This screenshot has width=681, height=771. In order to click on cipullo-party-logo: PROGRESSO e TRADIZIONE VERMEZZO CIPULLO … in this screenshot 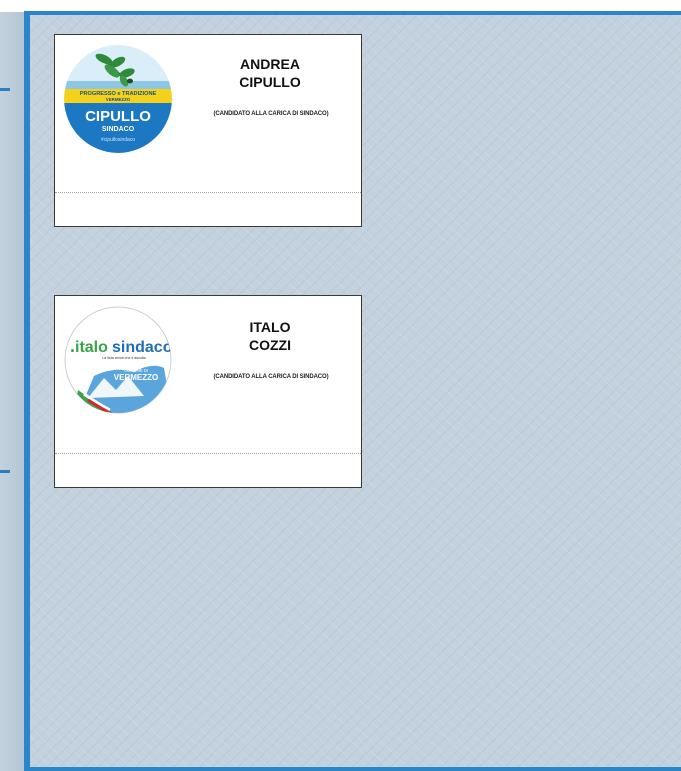, I will do `click(118, 99)`.